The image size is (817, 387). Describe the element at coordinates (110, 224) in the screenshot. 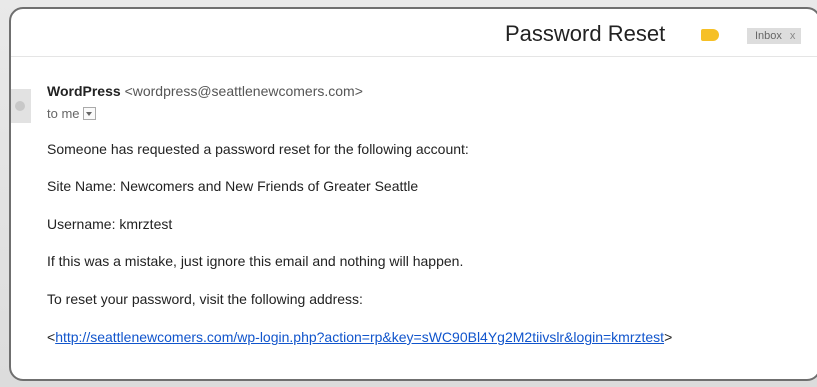

I see `body-username: Username: kmrztest` at that location.